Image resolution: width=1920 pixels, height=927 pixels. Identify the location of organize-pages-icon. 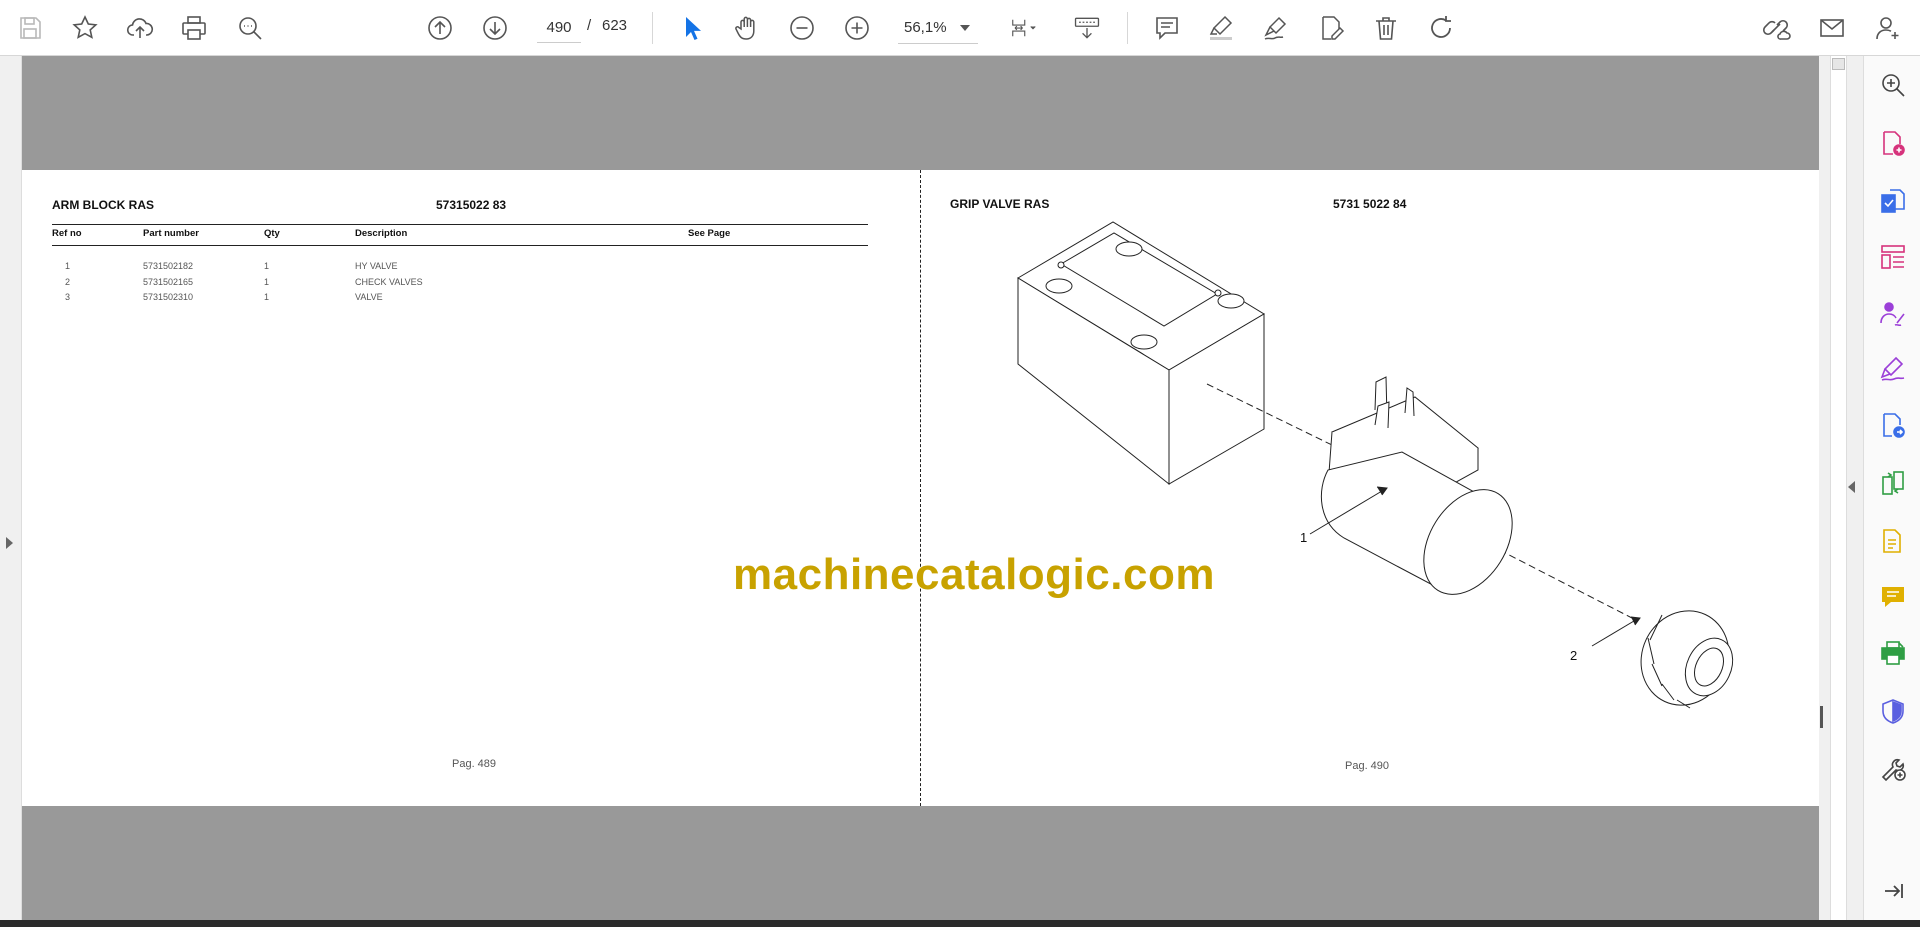
(1893, 257).